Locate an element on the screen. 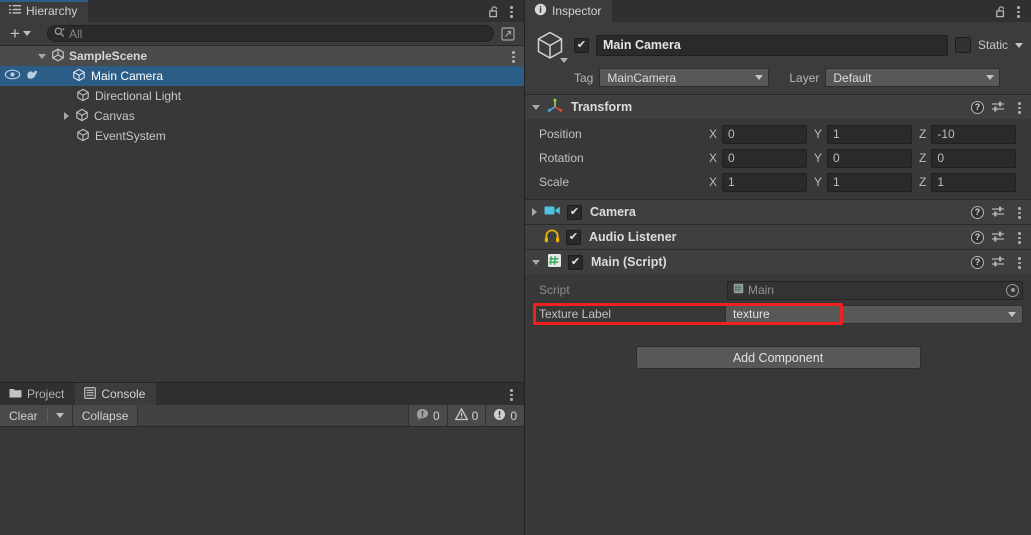 The width and height of the screenshot is (1031, 535). position-z: Z -10 is located at coordinates (968, 134).